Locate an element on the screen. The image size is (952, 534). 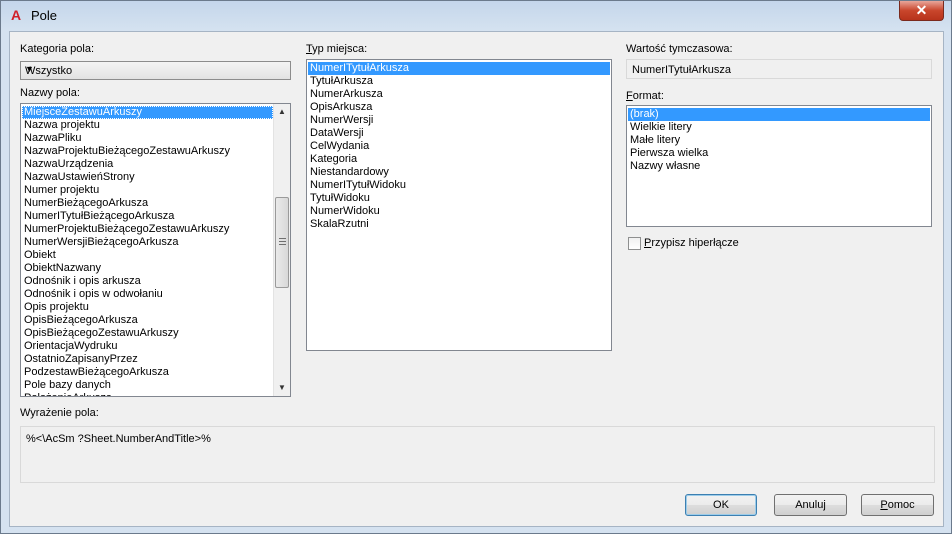
cancel-button: Anuluj is located at coordinates (810, 505).